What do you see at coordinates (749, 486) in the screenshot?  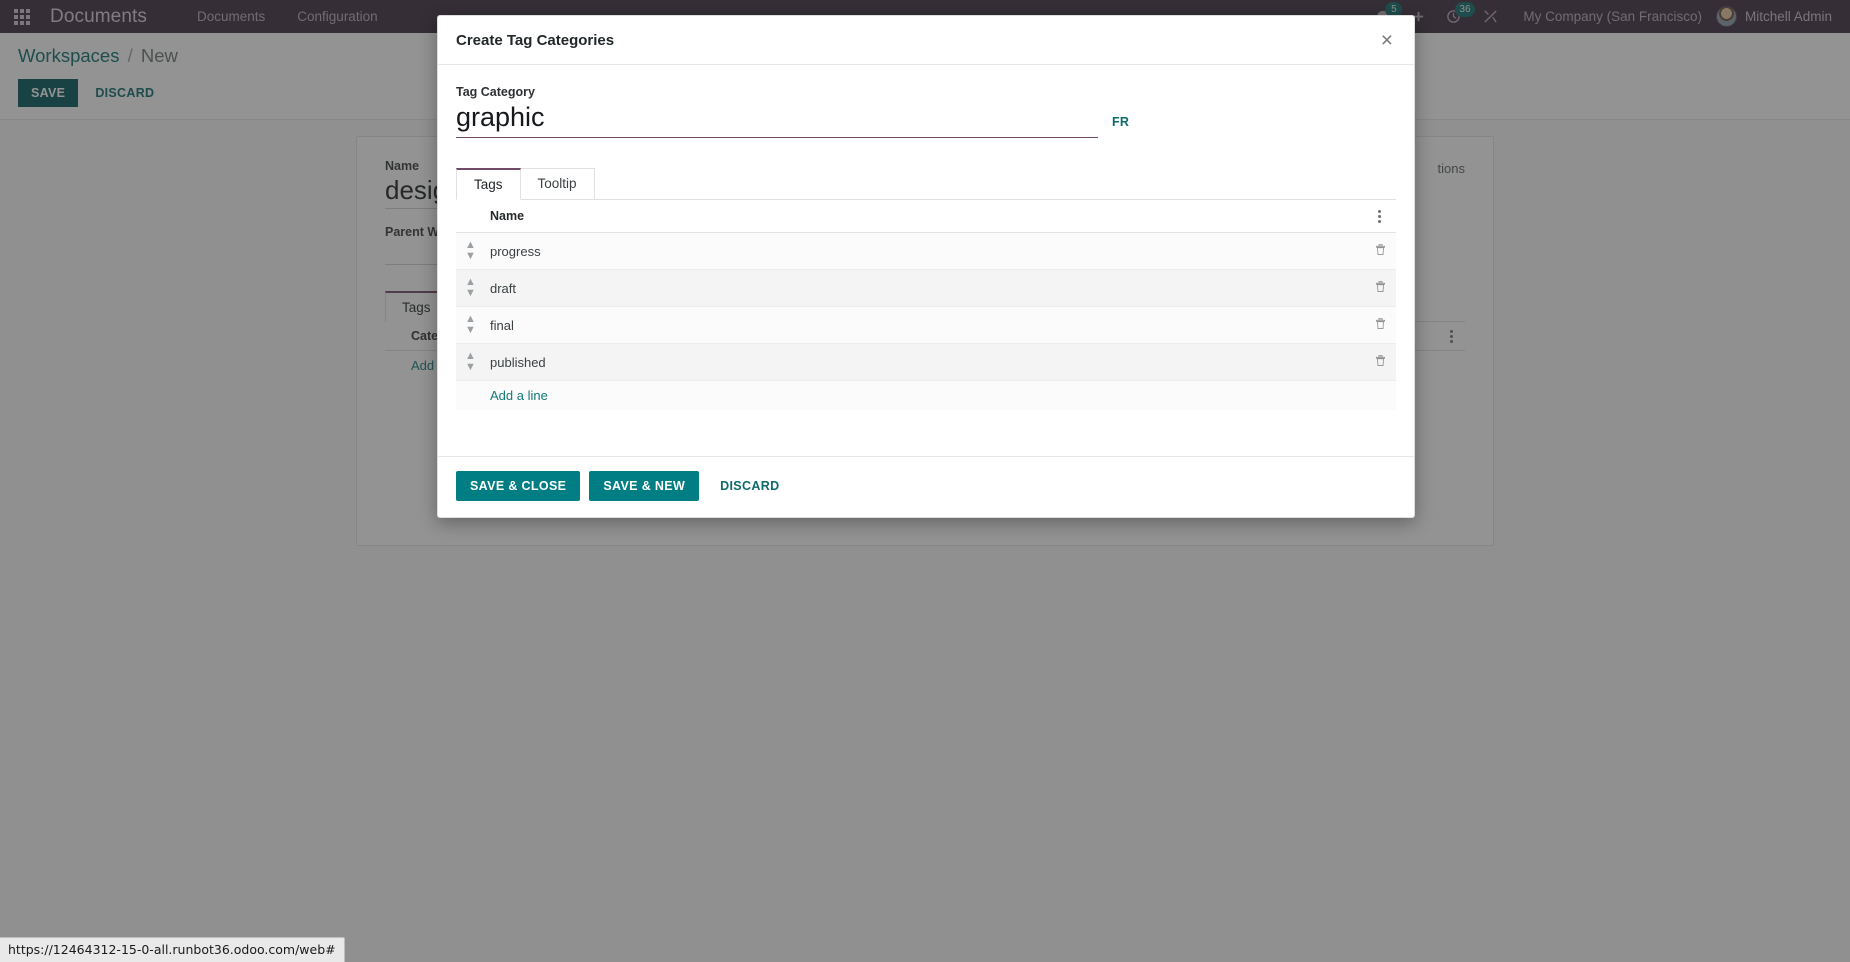 I see `dialog-discard-button: DISCARD` at bounding box center [749, 486].